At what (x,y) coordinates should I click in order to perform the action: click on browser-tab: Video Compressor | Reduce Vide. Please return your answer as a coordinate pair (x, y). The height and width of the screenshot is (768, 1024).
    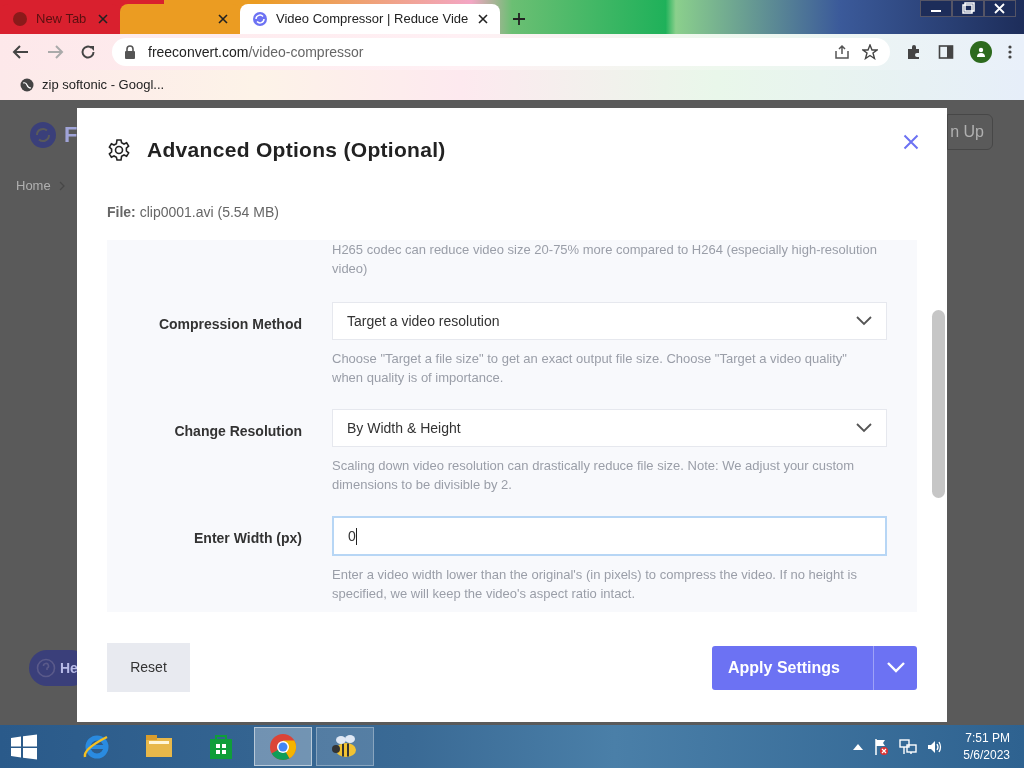
    Looking at the image, I should click on (370, 19).